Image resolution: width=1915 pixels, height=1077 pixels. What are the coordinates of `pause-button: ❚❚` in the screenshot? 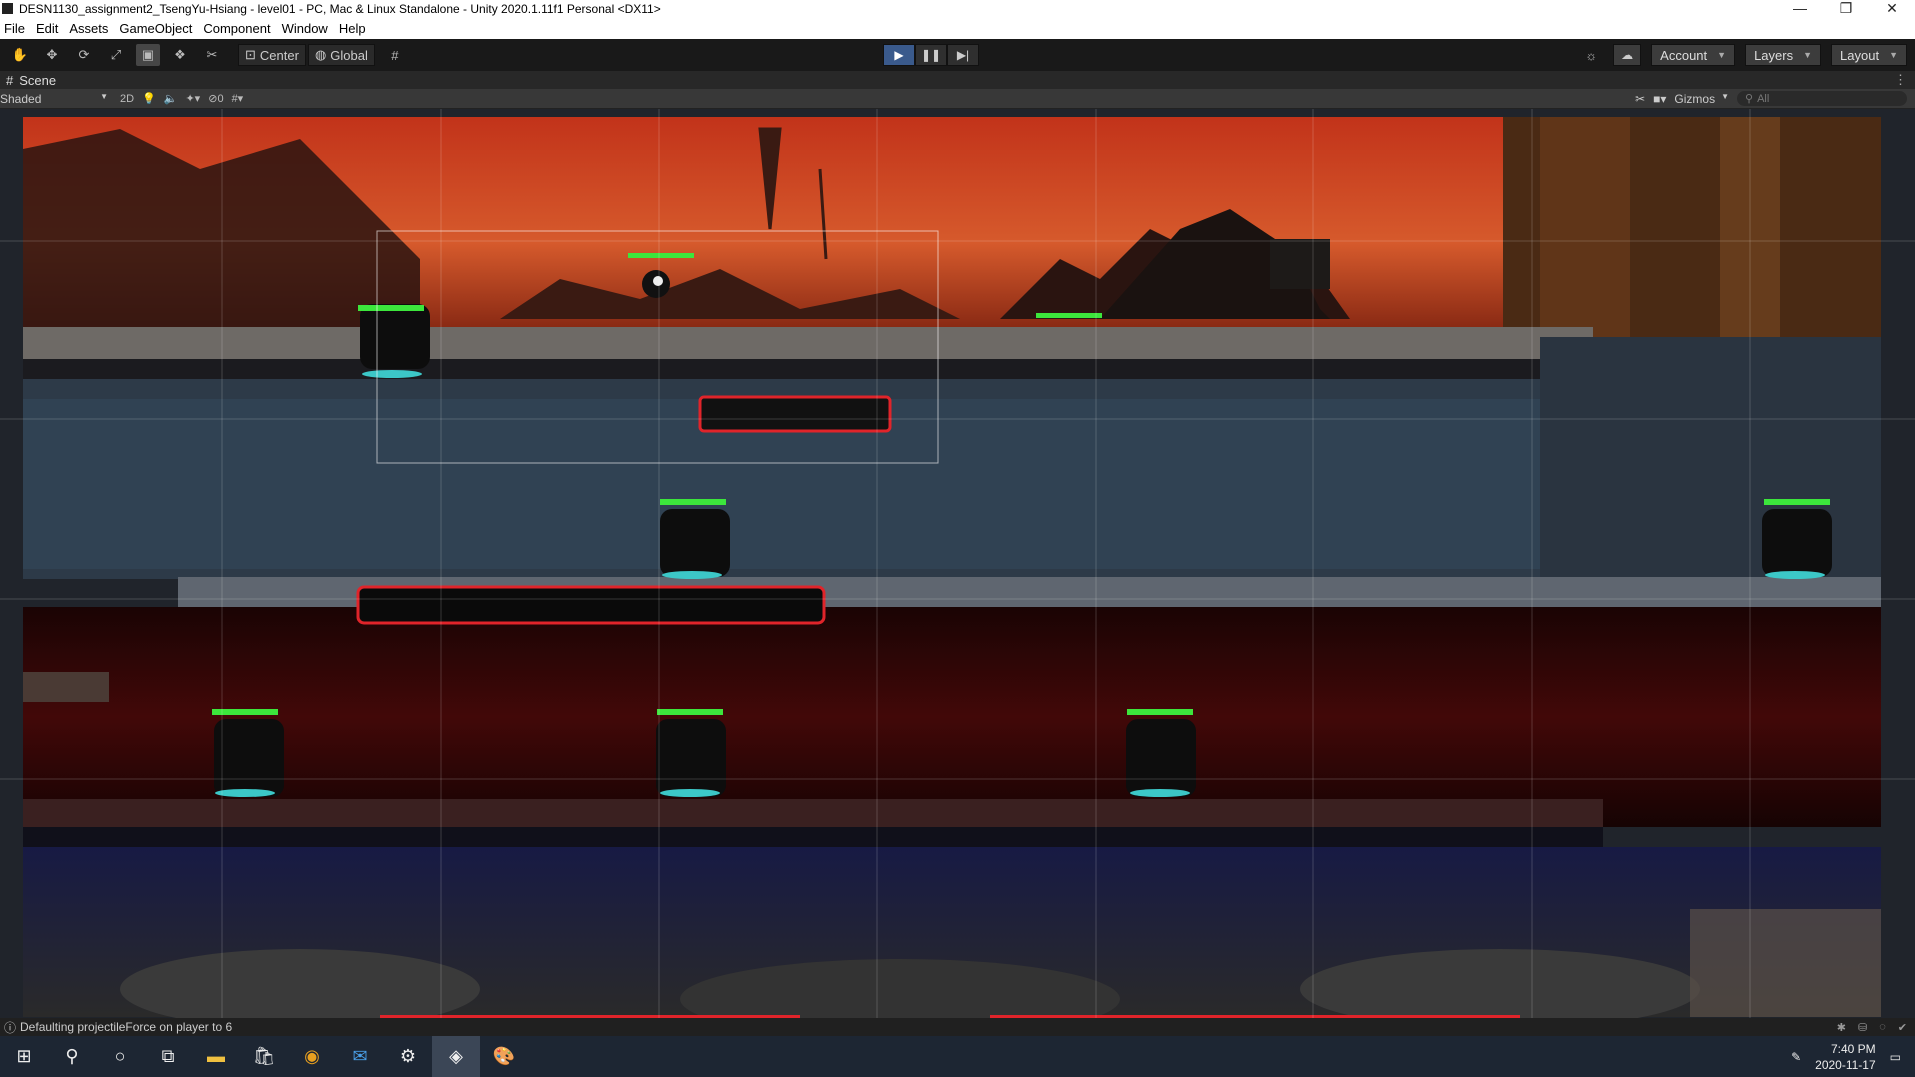 It's located at (931, 55).